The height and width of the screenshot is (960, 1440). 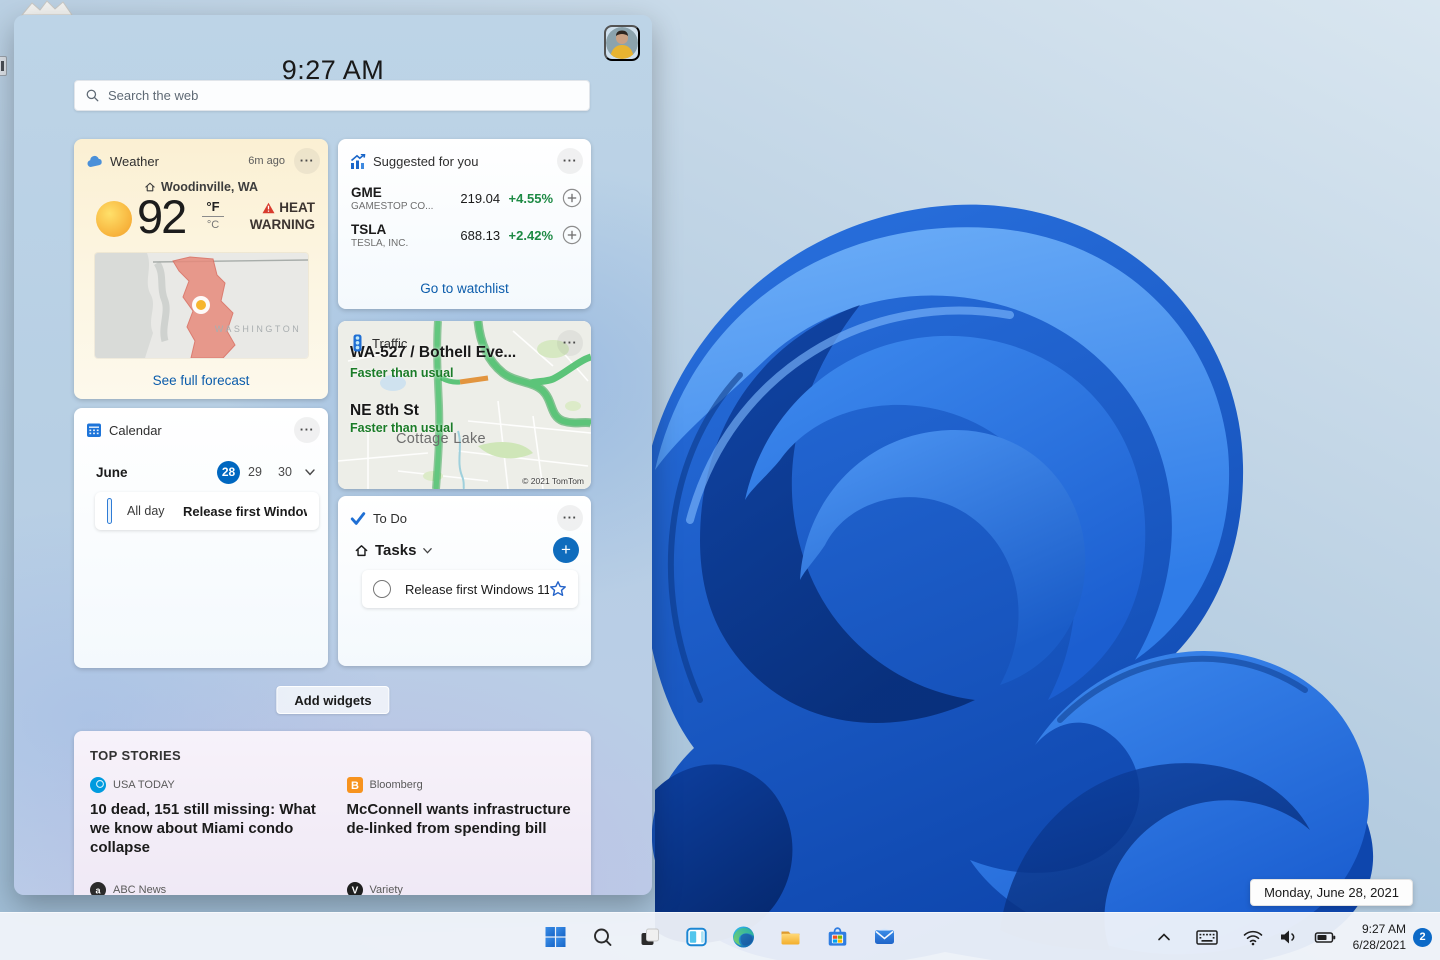 What do you see at coordinates (464, 288) in the screenshot?
I see `go-to-watchlist-link: Go to watchlist` at bounding box center [464, 288].